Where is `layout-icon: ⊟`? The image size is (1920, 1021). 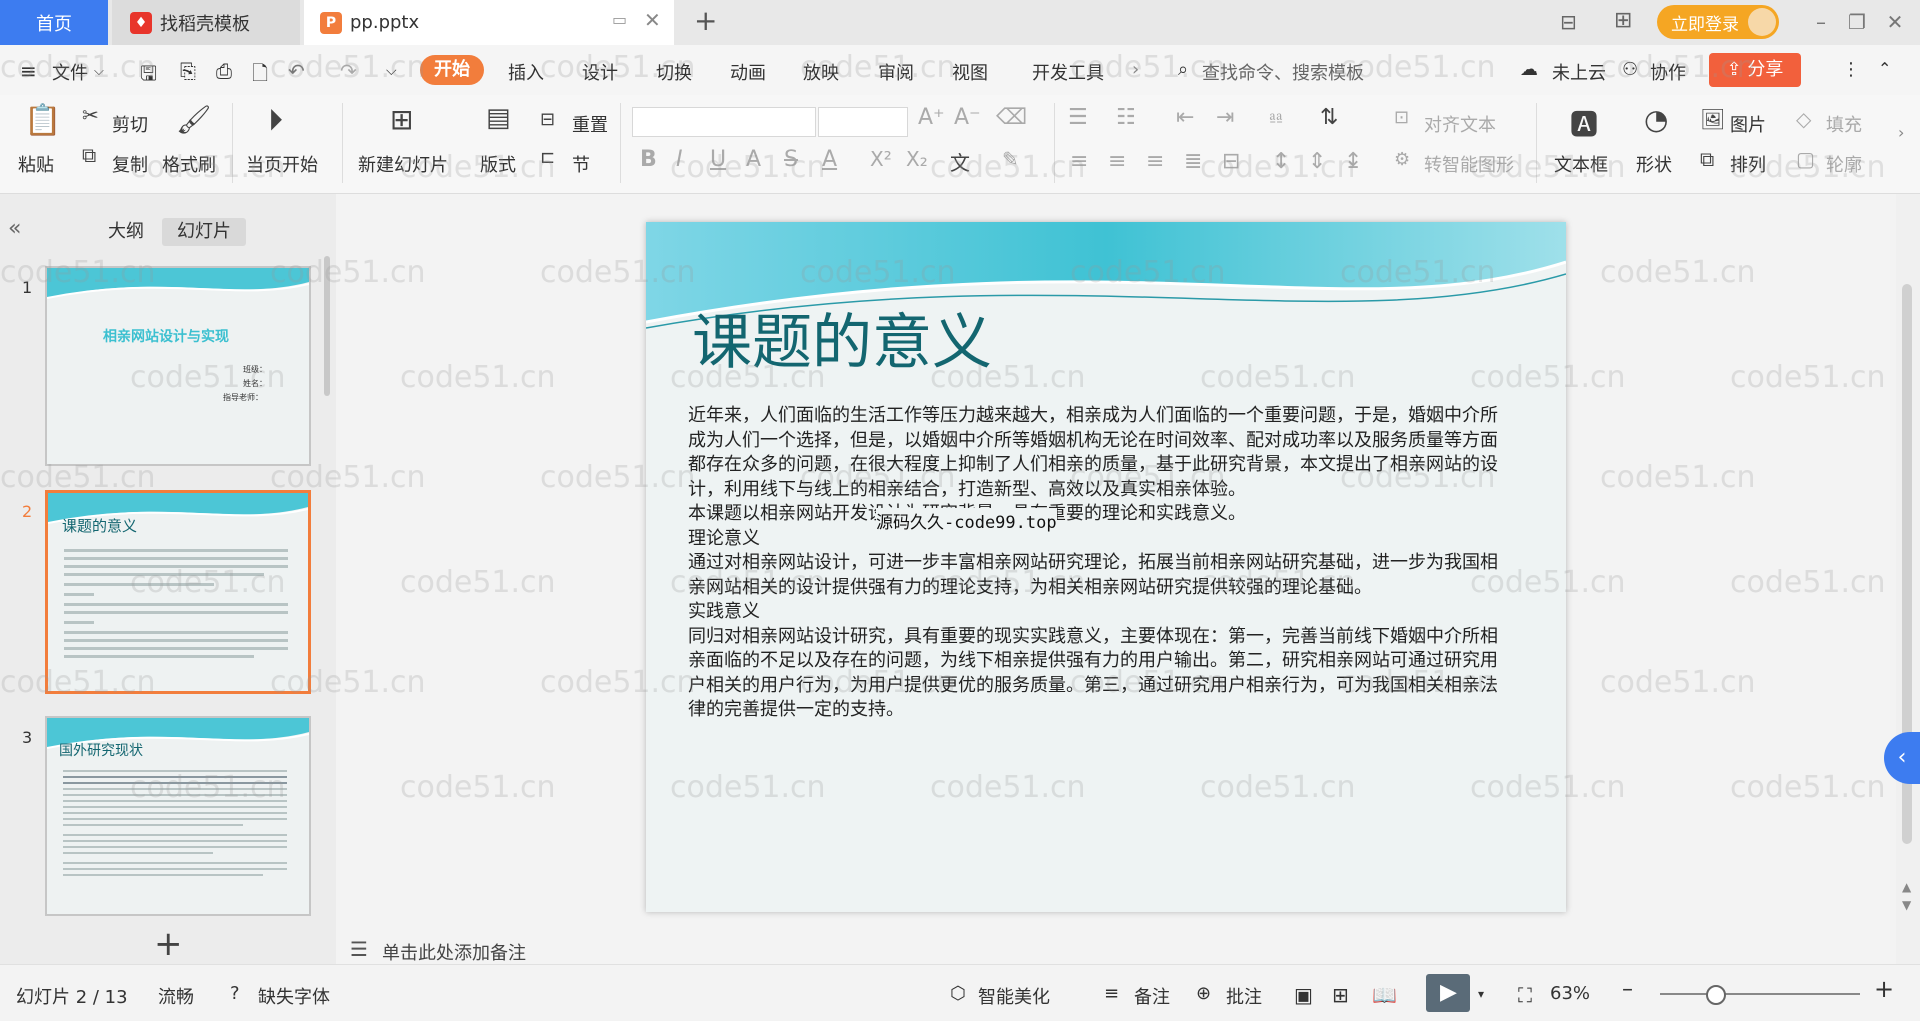
layout-icon: ⊟ is located at coordinates (1568, 22).